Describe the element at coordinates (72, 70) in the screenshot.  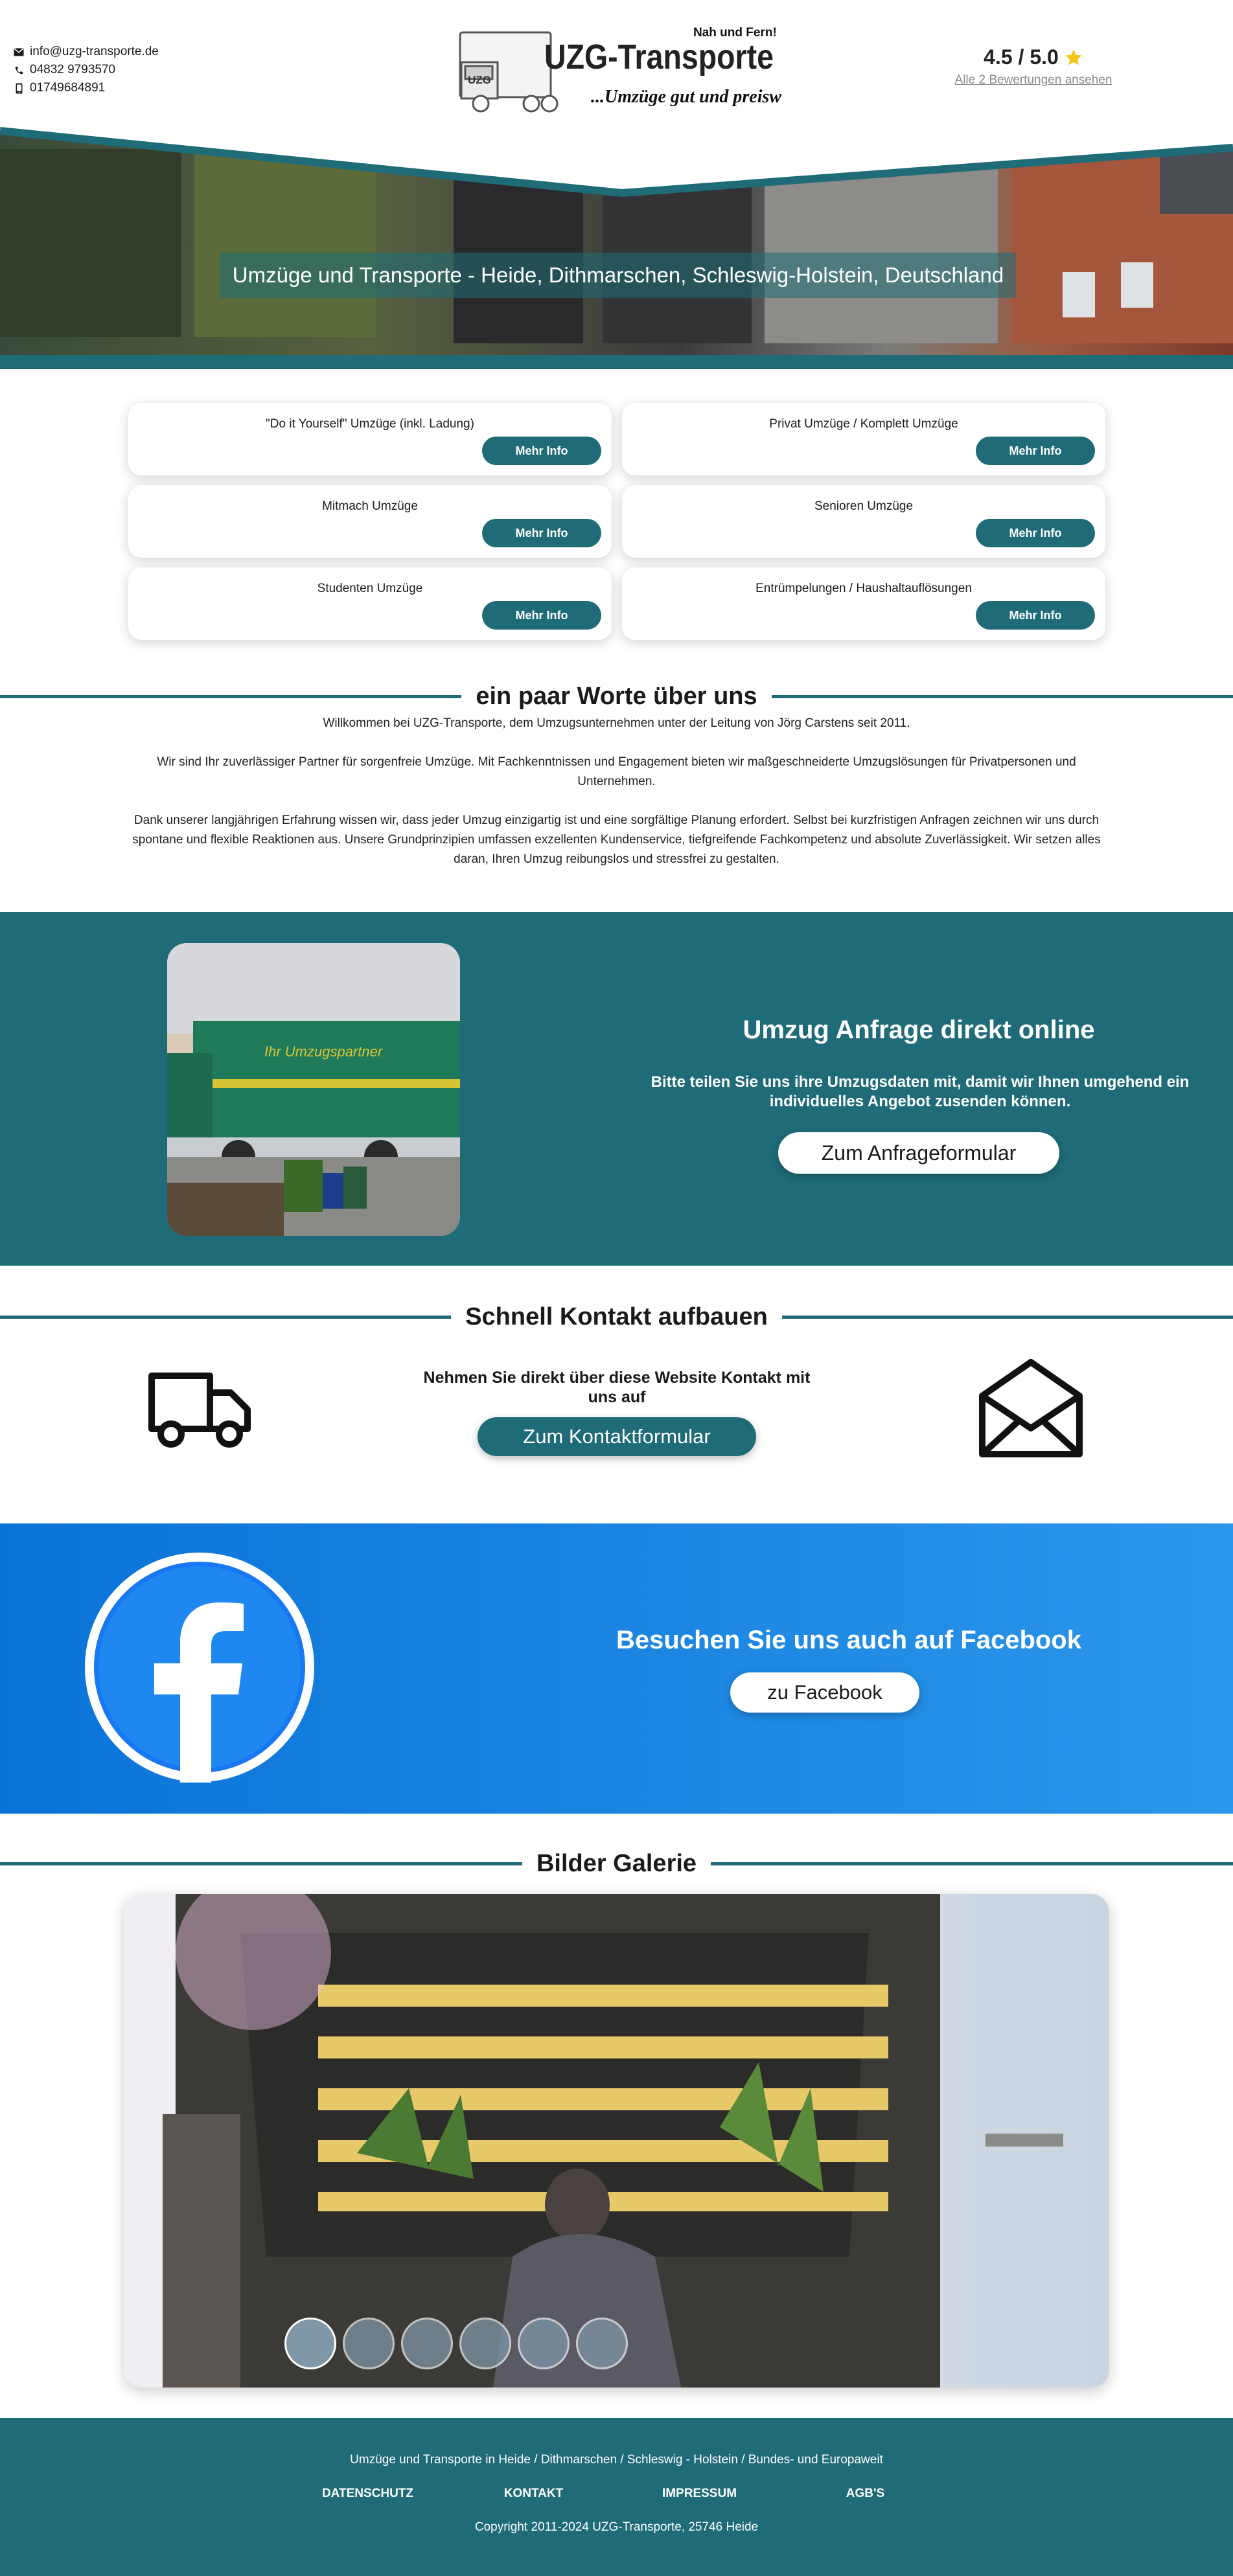
I see `phone-text: 04832 9793570` at that location.